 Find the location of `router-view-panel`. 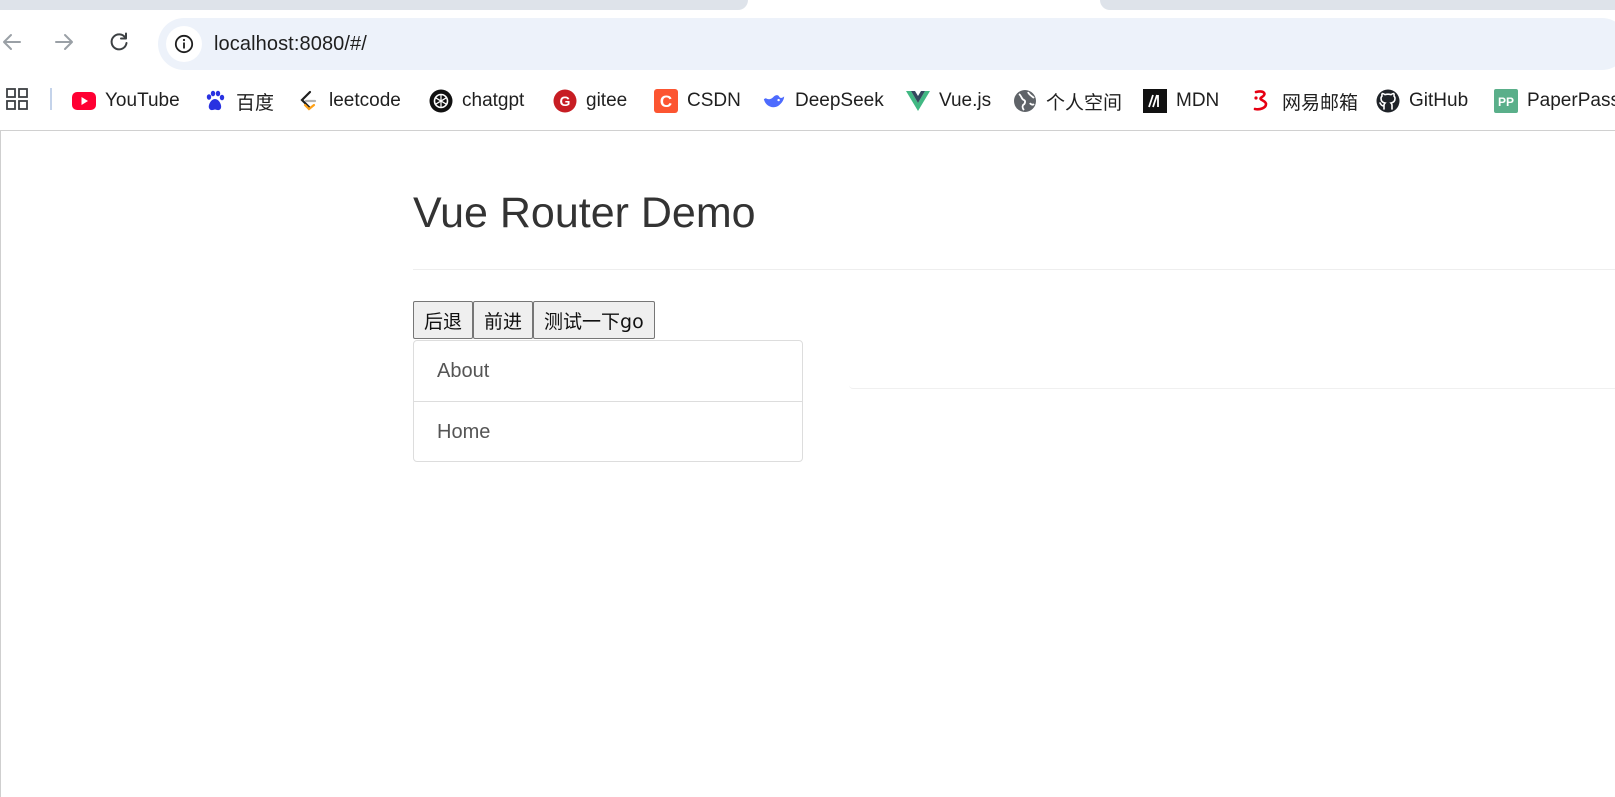

router-view-panel is located at coordinates (1232, 365).